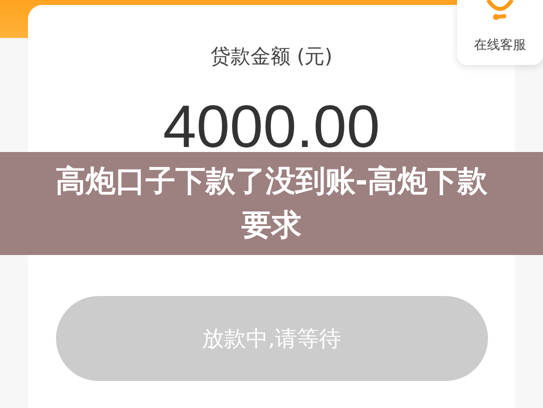 This screenshot has height=408, width=543. I want to click on loan-amount-label: 贷款金额 (元), so click(271, 56).